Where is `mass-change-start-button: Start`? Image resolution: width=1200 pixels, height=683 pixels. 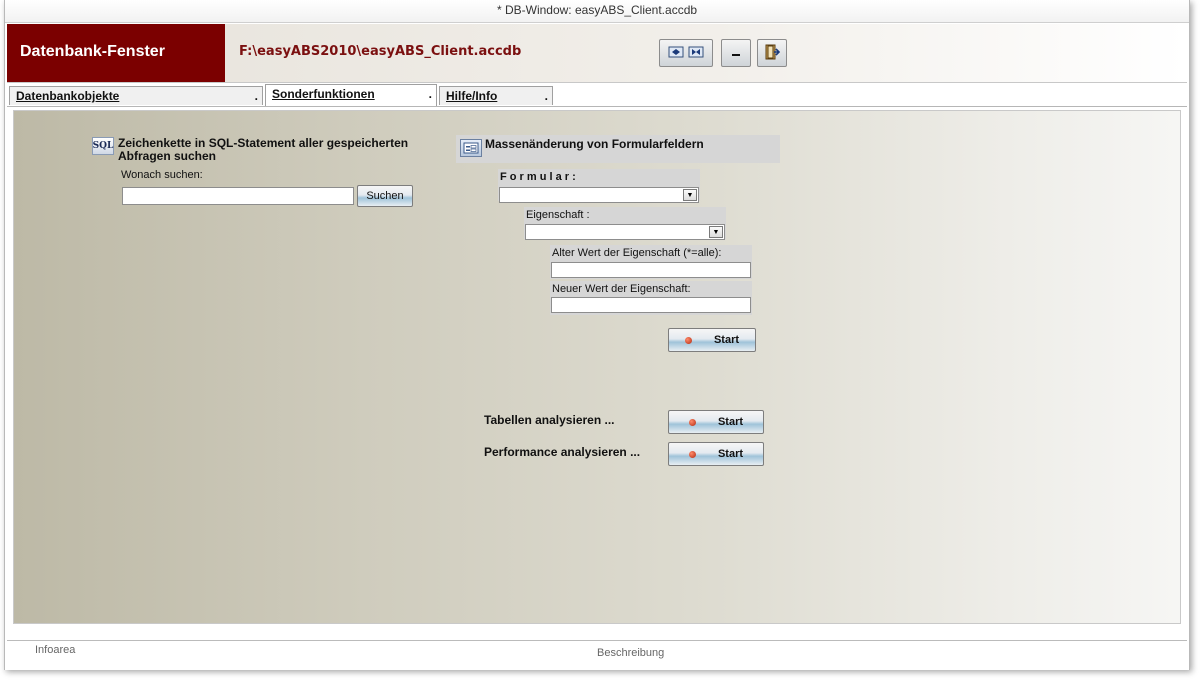
mass-change-start-button: Start is located at coordinates (712, 340).